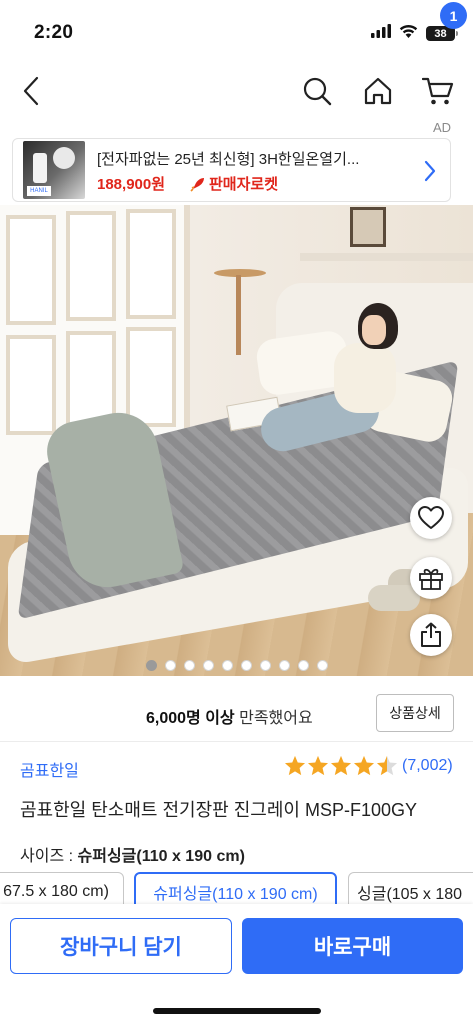 The image size is (473, 1024). What do you see at coordinates (381, 33) in the screenshot?
I see `signal-icon` at bounding box center [381, 33].